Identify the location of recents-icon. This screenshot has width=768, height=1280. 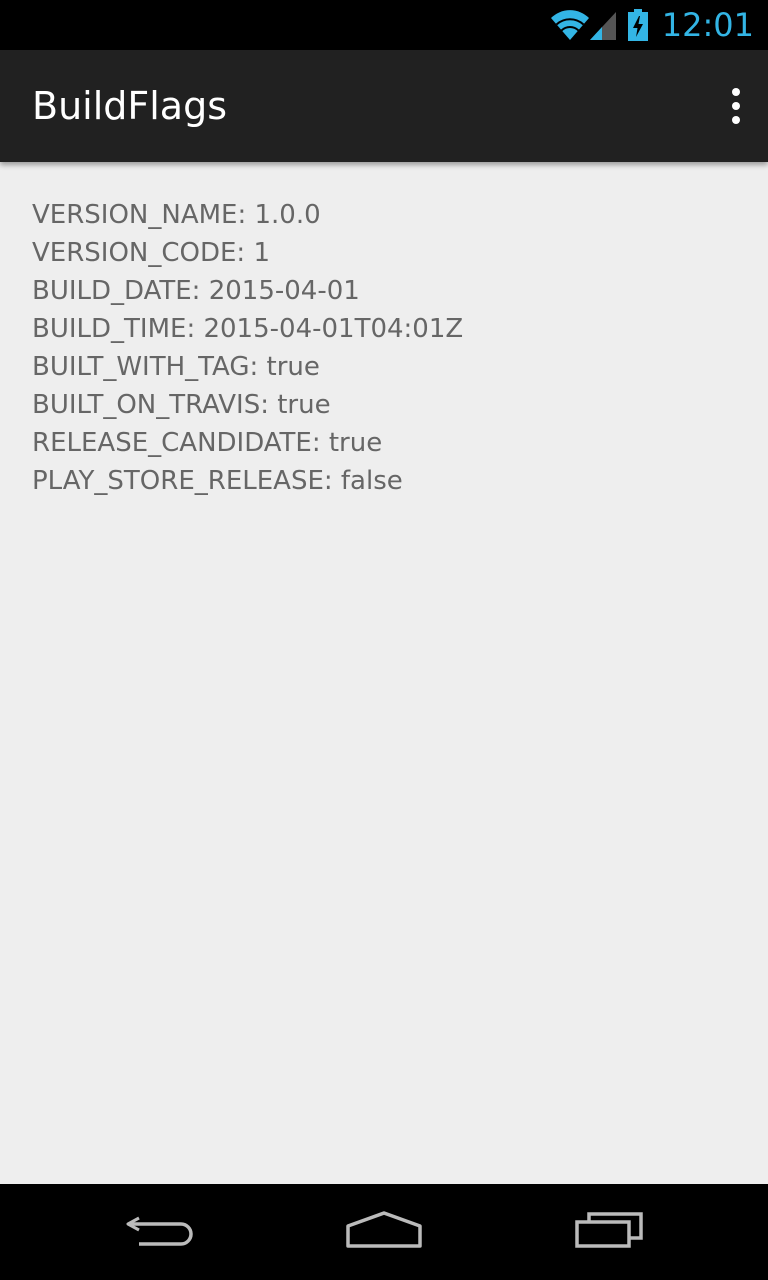
(610, 1232).